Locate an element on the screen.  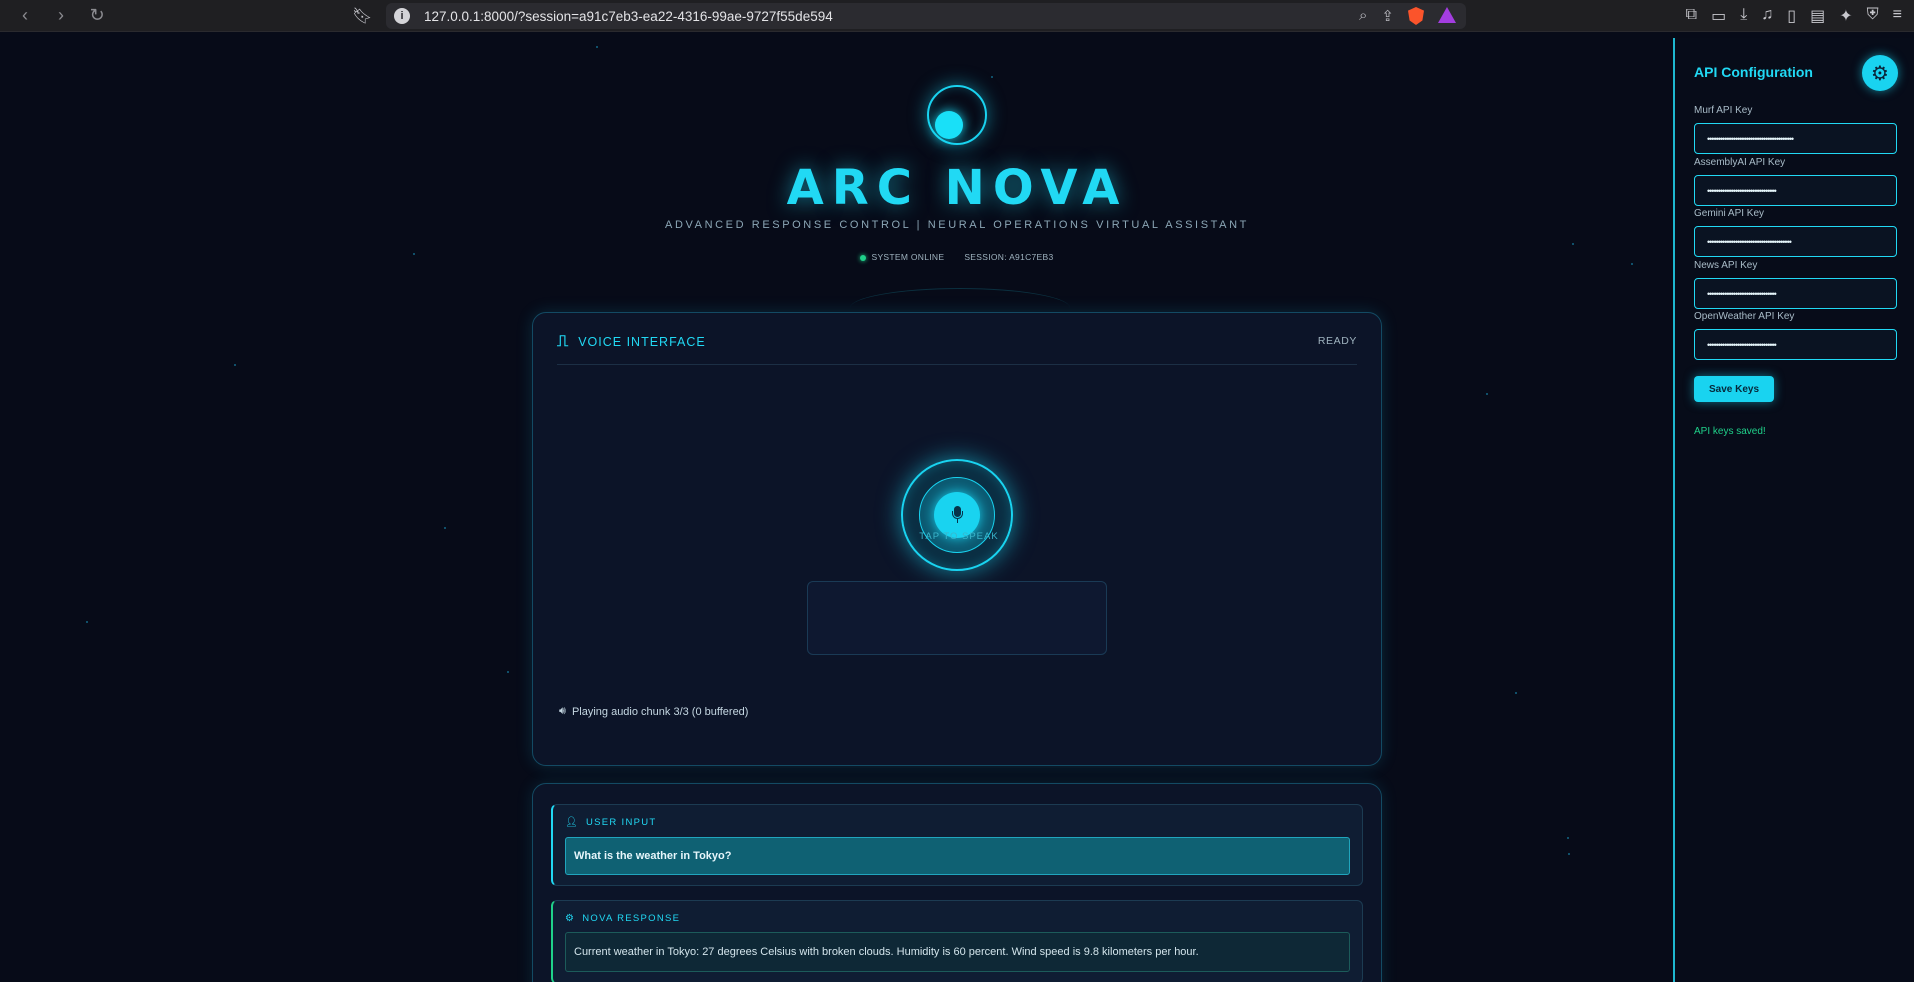
settings-toggle-button: ⚙ is located at coordinates (1880, 73).